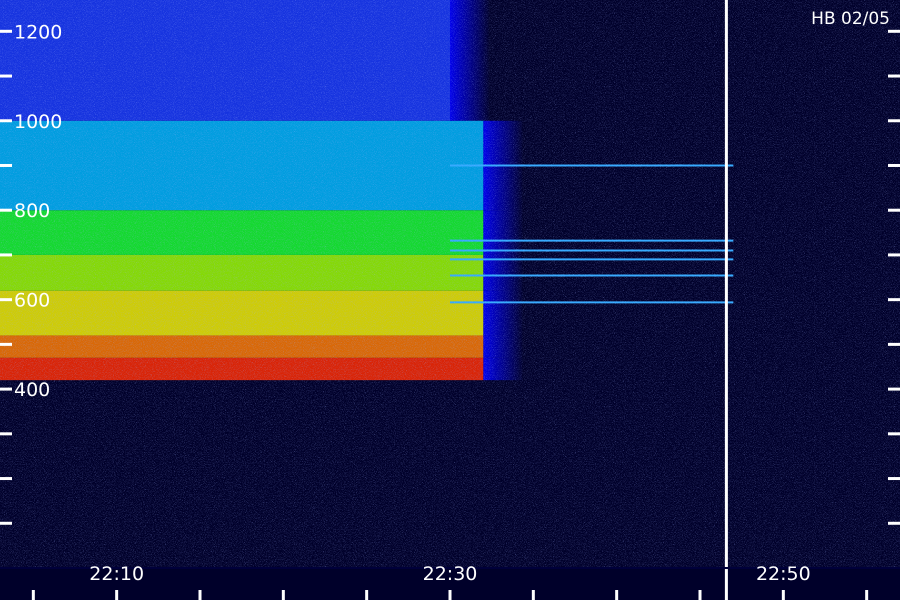 Image resolution: width=900 pixels, height=600 pixels. I want to click on y-tick-label-600: 600, so click(32, 301).